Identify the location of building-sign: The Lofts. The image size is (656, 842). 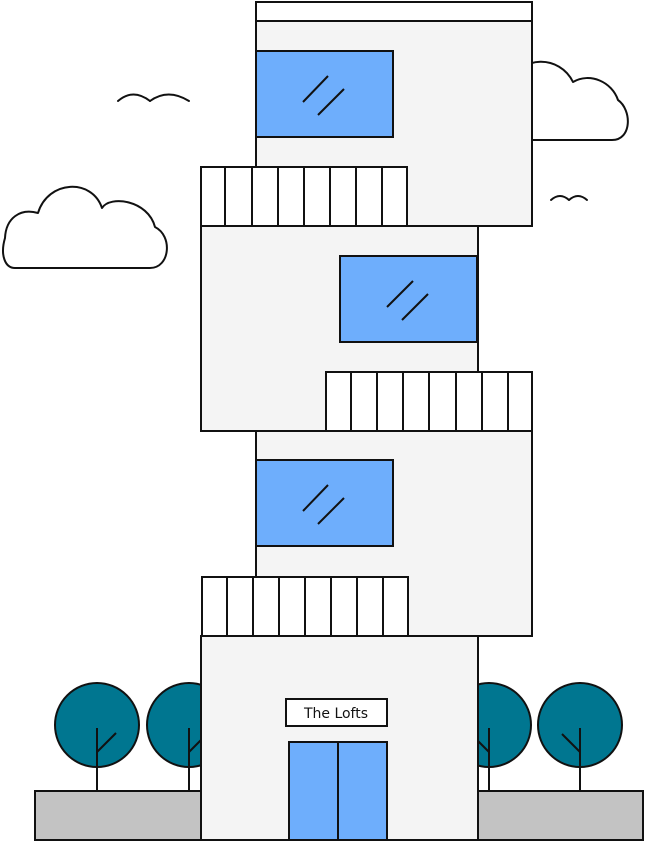
(336, 712).